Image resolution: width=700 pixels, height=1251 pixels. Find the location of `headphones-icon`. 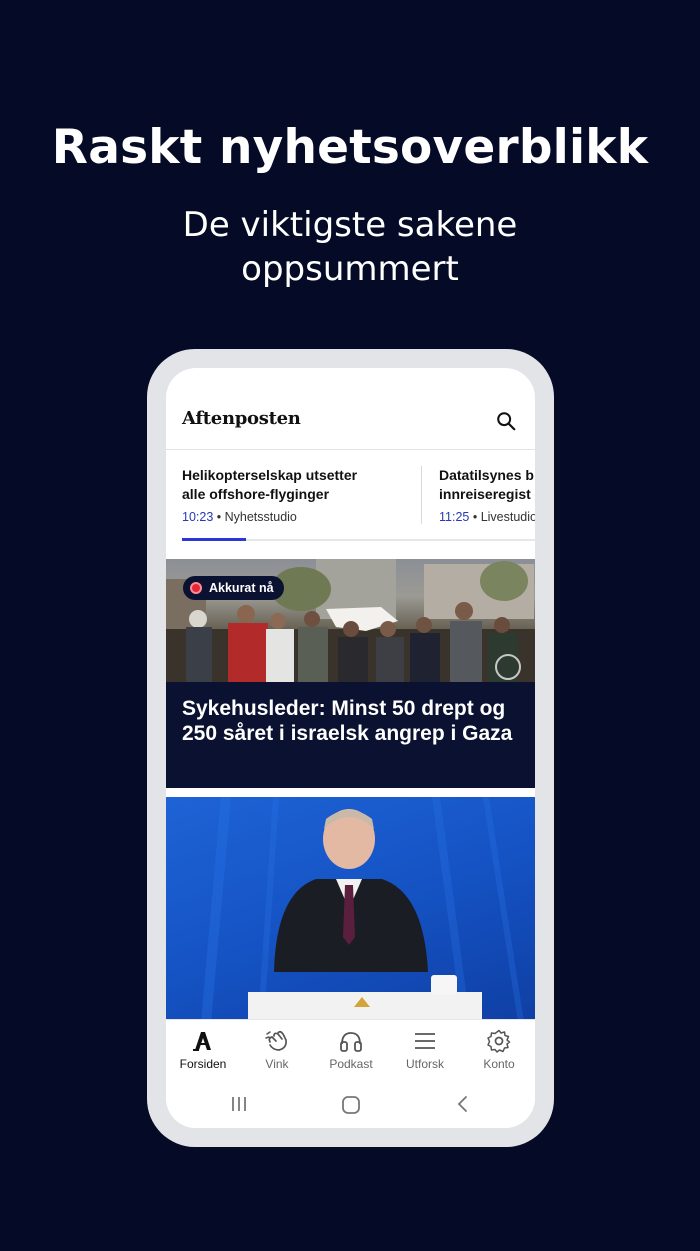

headphones-icon is located at coordinates (351, 1042).